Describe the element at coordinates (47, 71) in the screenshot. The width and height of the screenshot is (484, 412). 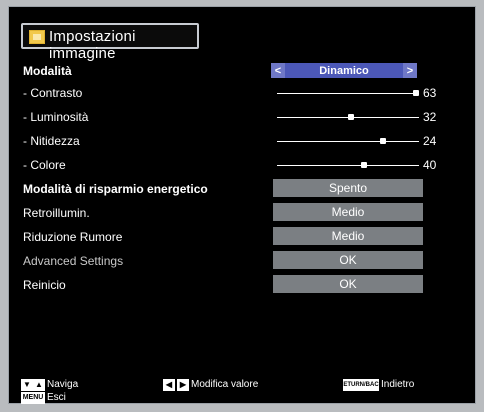
I see `mode-label: Modalità` at that location.